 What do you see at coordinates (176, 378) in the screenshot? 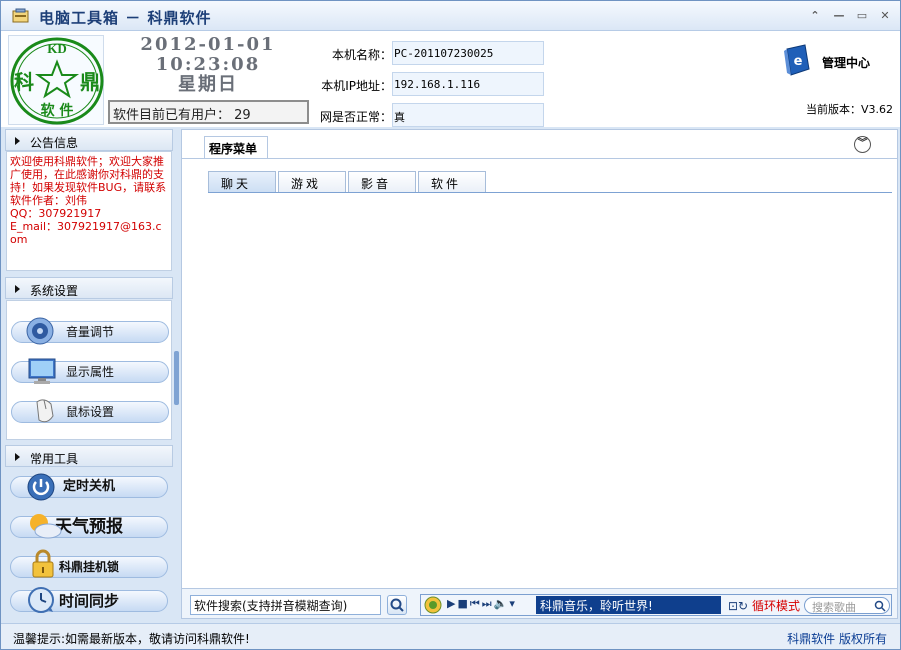
I see `sidebar-collapse-handle` at bounding box center [176, 378].